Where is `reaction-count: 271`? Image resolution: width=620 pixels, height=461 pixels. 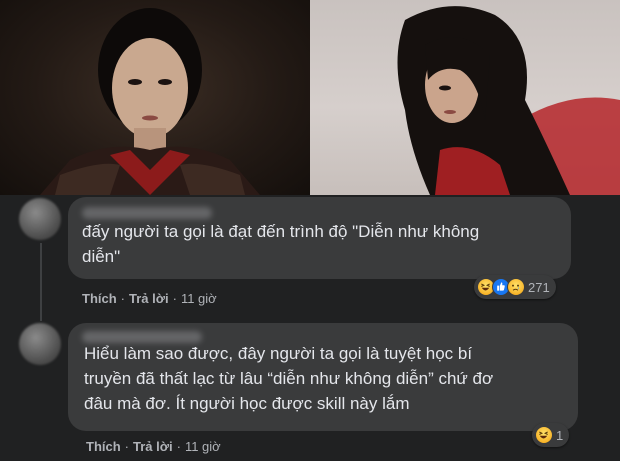
reaction-count: 271 is located at coordinates (539, 287).